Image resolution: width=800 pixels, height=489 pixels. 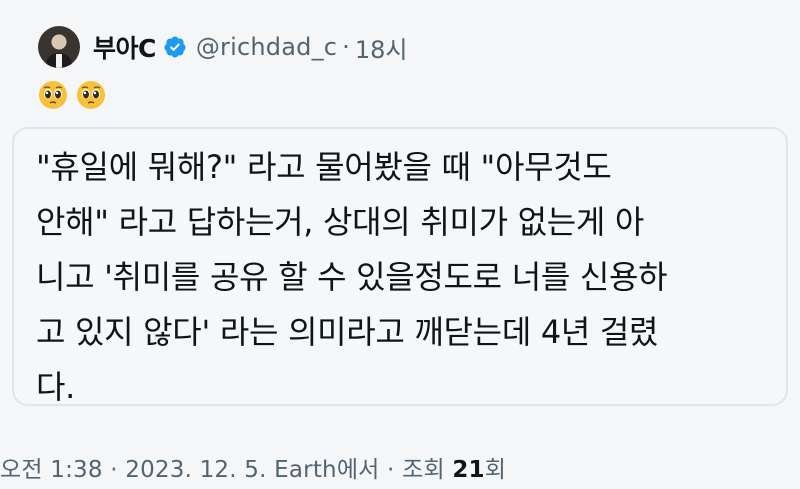 What do you see at coordinates (124, 47) in the screenshot?
I see `display-name: 부아C` at bounding box center [124, 47].